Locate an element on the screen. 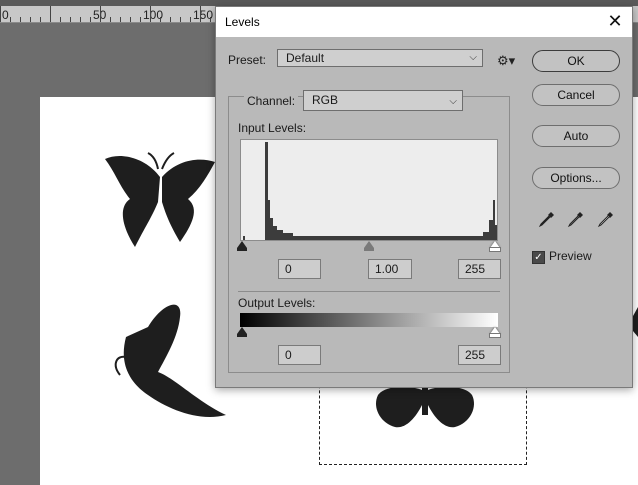 The height and width of the screenshot is (485, 638). close-icon: ✕ is located at coordinates (615, 21).